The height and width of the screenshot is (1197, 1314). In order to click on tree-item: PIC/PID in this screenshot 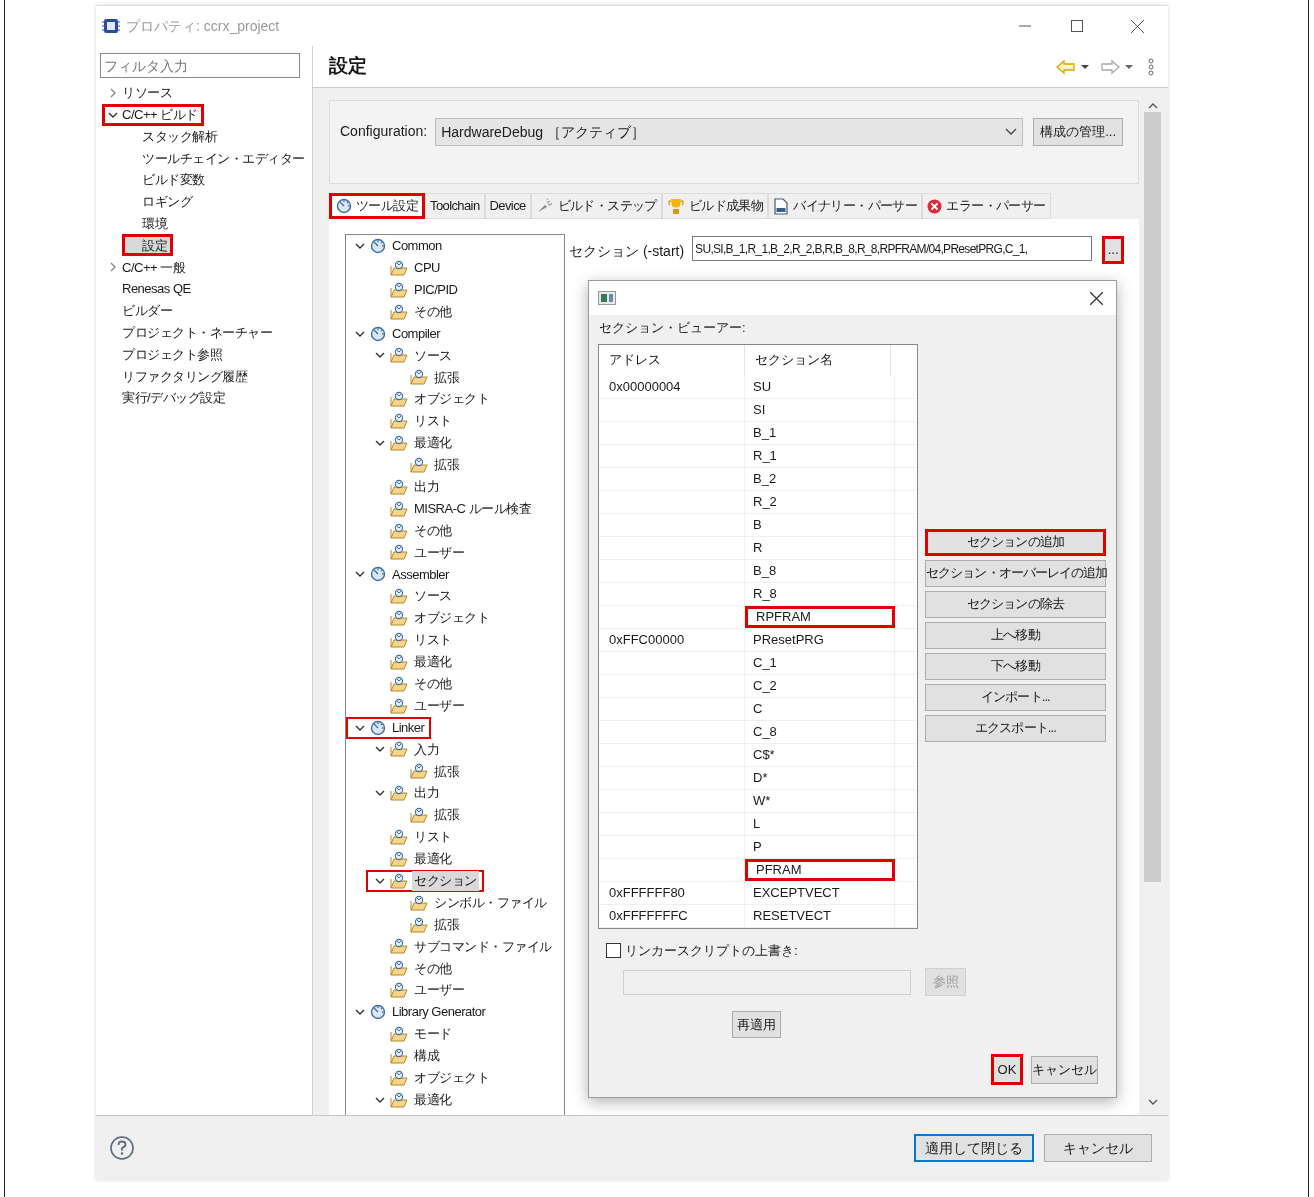, I will do `click(415, 289)`.